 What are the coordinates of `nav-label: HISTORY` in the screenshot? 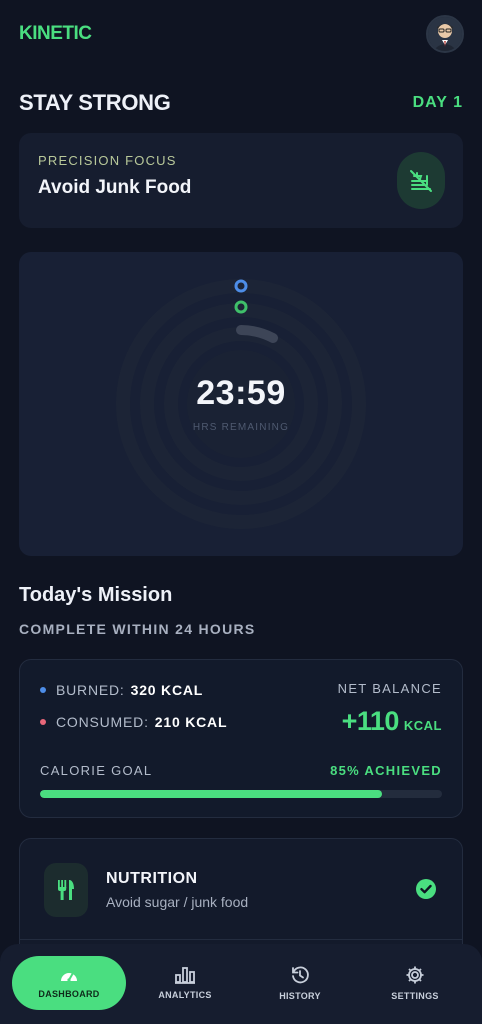 It's located at (300, 996).